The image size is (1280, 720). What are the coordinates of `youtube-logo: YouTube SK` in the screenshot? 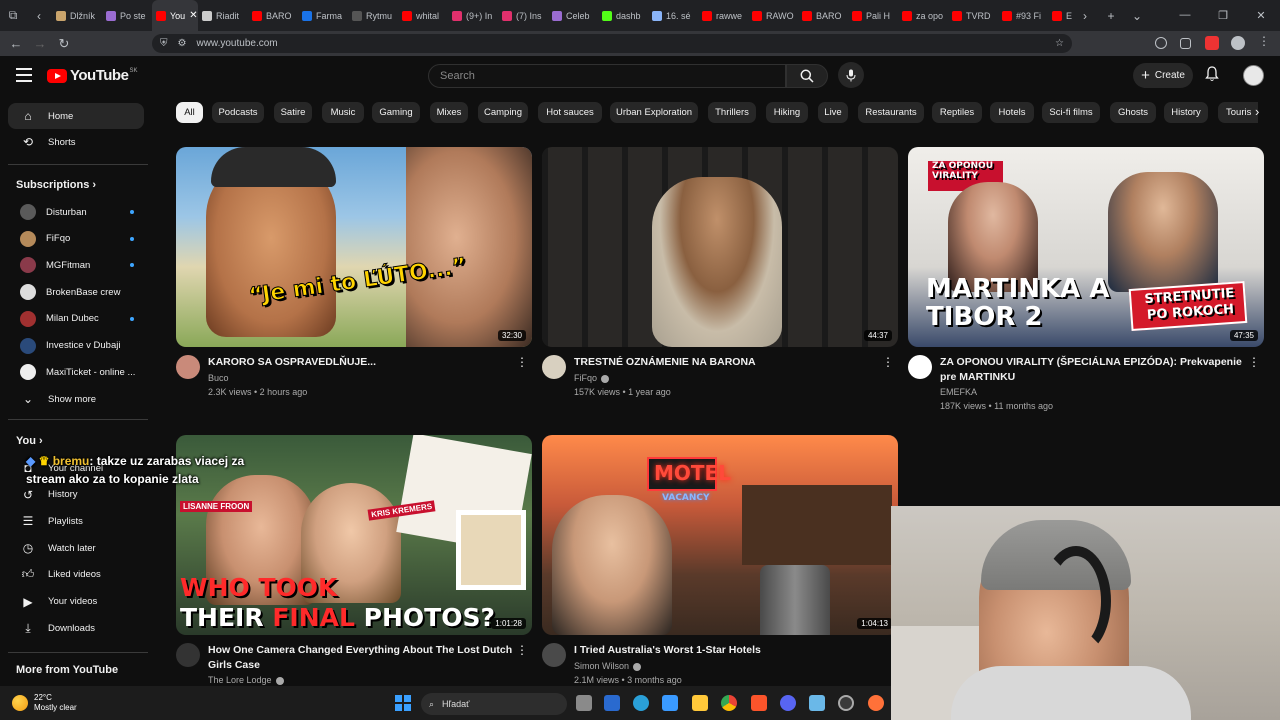 It's located at (92, 75).